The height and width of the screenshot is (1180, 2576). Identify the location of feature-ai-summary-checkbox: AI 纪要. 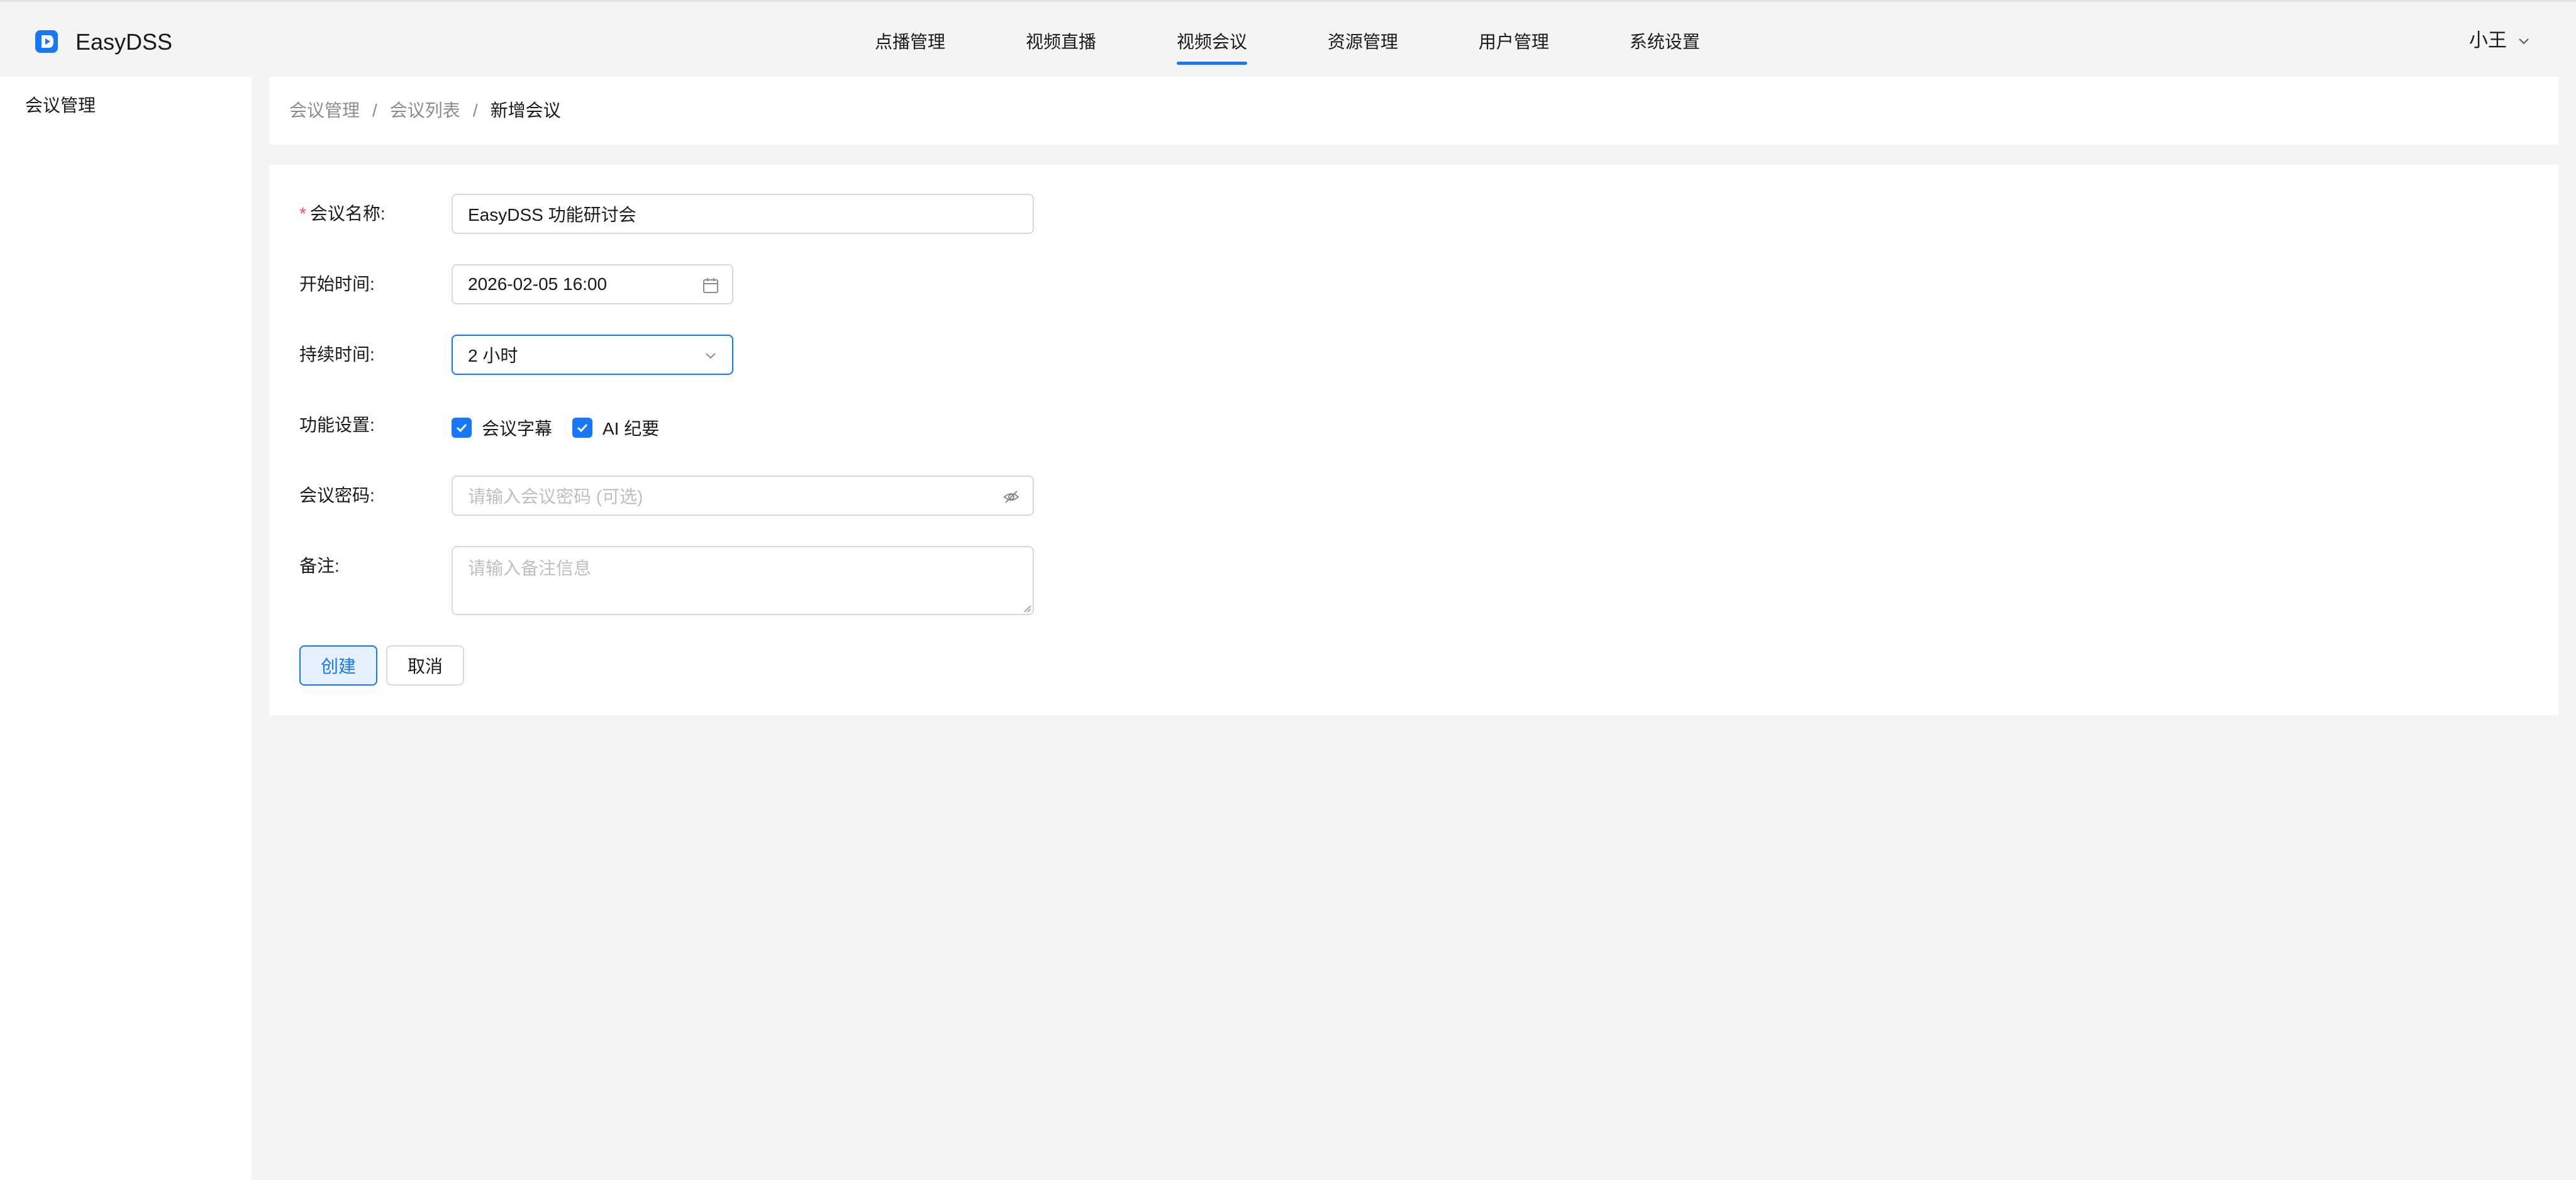
(615, 427).